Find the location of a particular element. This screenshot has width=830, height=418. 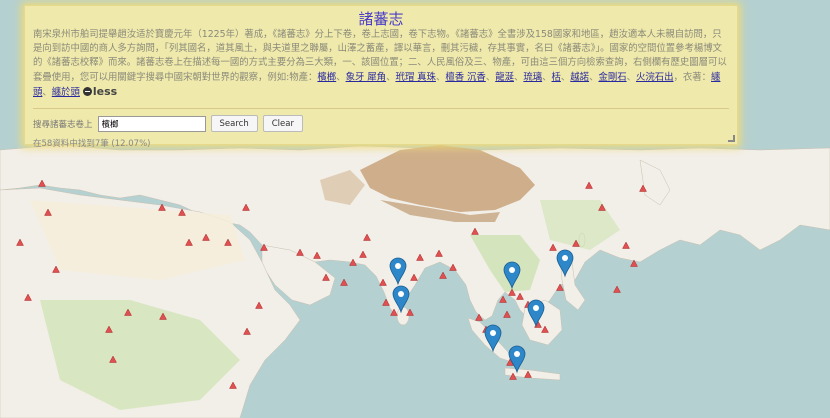

search-button: Search is located at coordinates (234, 123).